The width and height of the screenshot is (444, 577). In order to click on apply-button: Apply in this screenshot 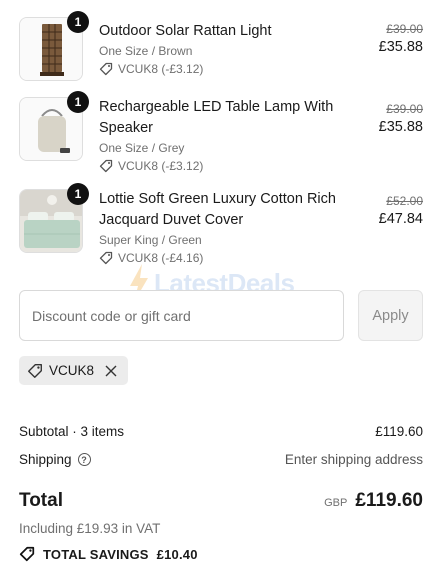, I will do `click(390, 315)`.